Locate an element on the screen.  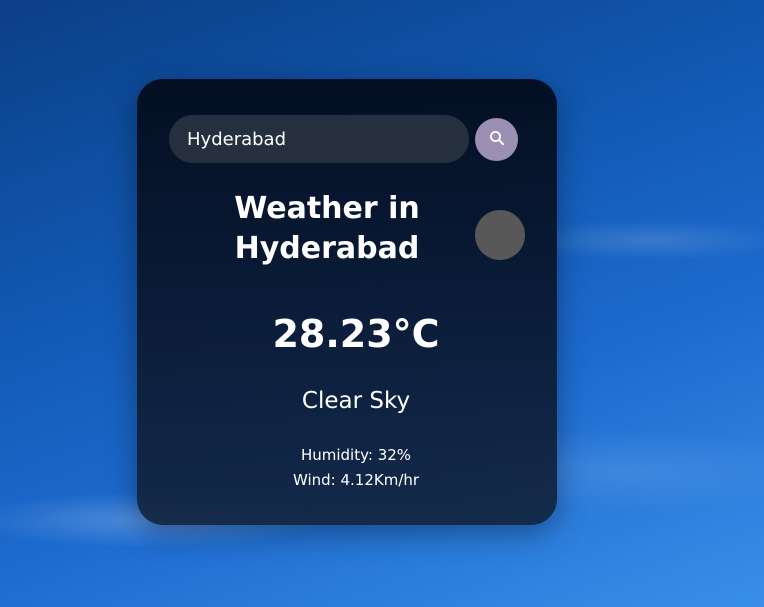
weather-icon is located at coordinates (500, 235).